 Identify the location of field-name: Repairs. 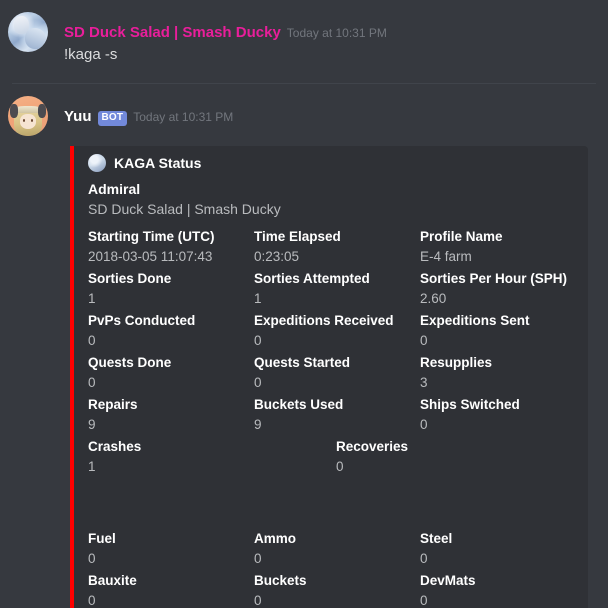
(113, 404).